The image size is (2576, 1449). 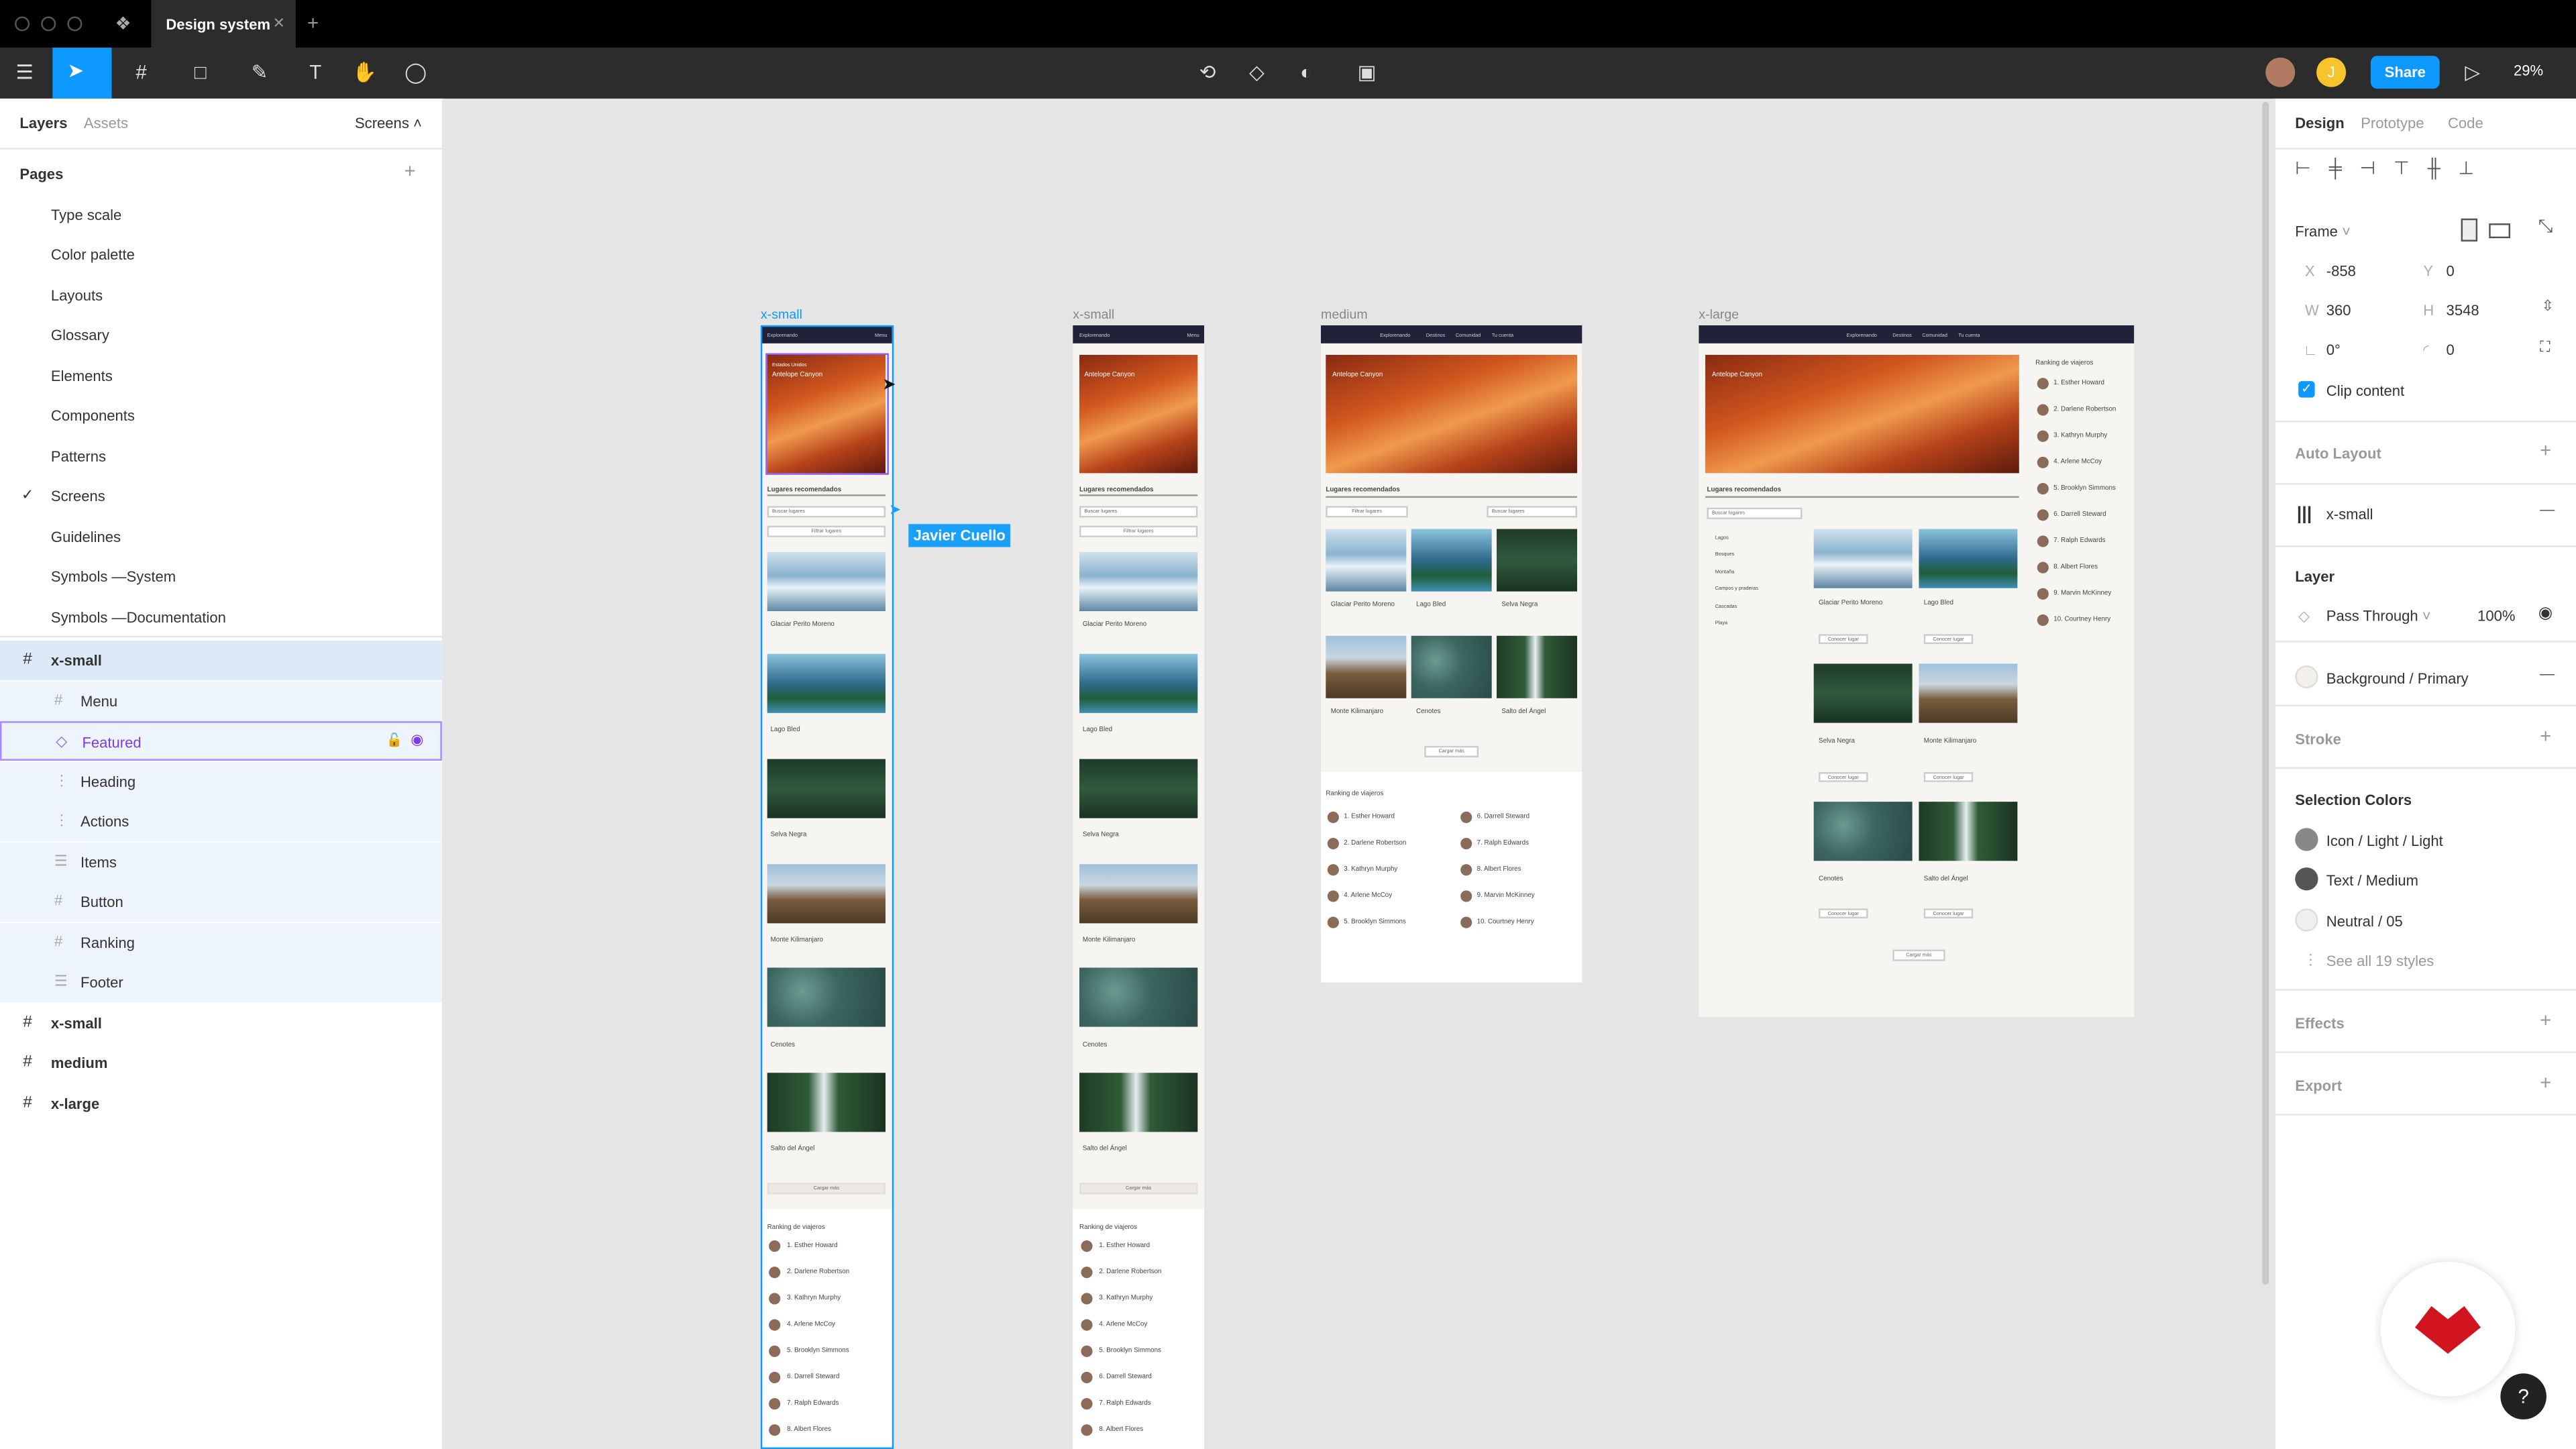 I want to click on add-effect-icon: +, so click(x=2545, y=1020).